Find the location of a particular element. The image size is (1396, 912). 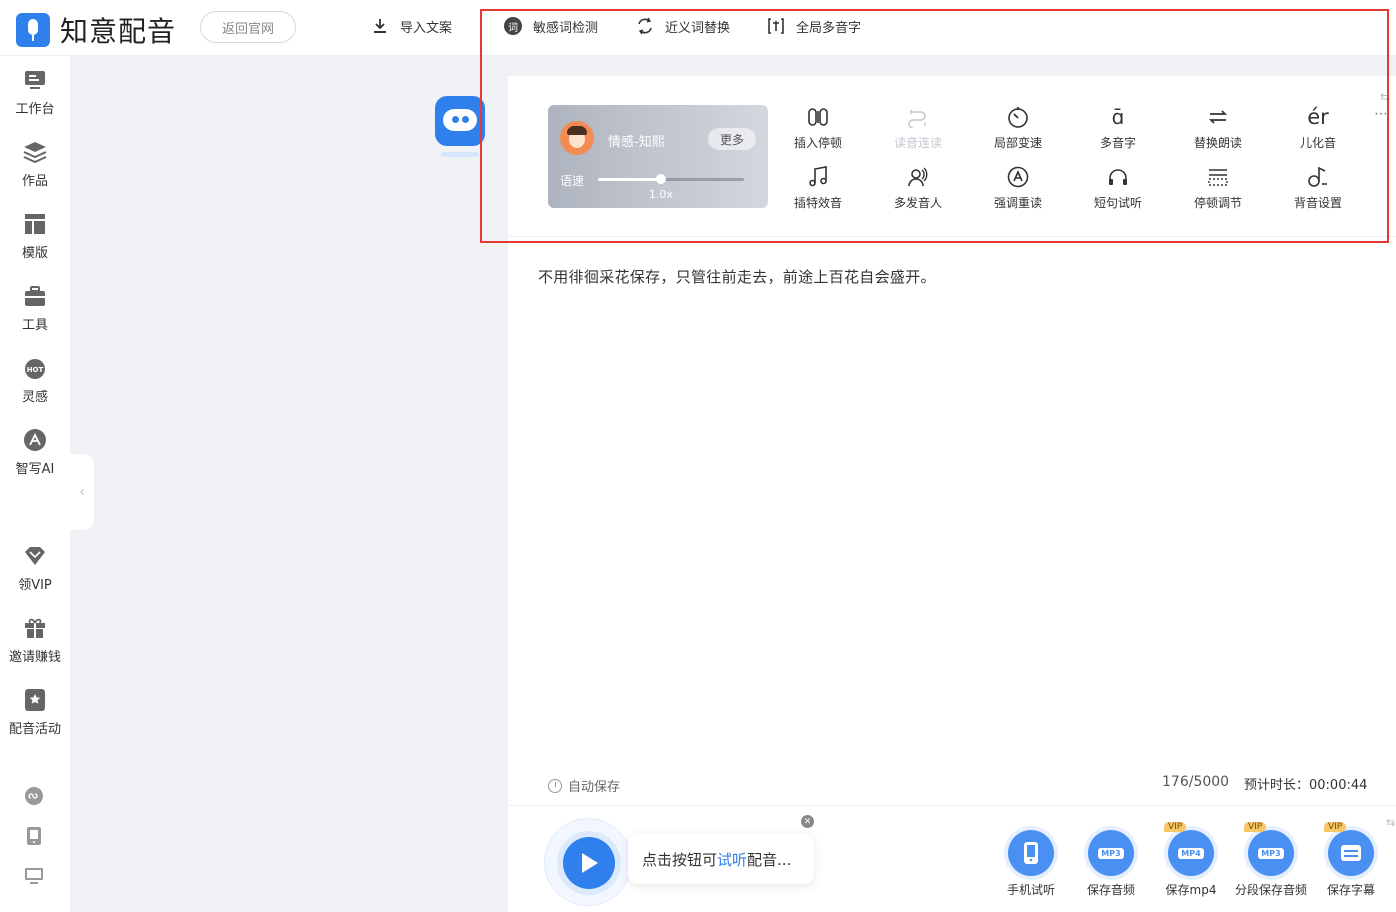

robot-assistant-icon is located at coordinates (460, 121).